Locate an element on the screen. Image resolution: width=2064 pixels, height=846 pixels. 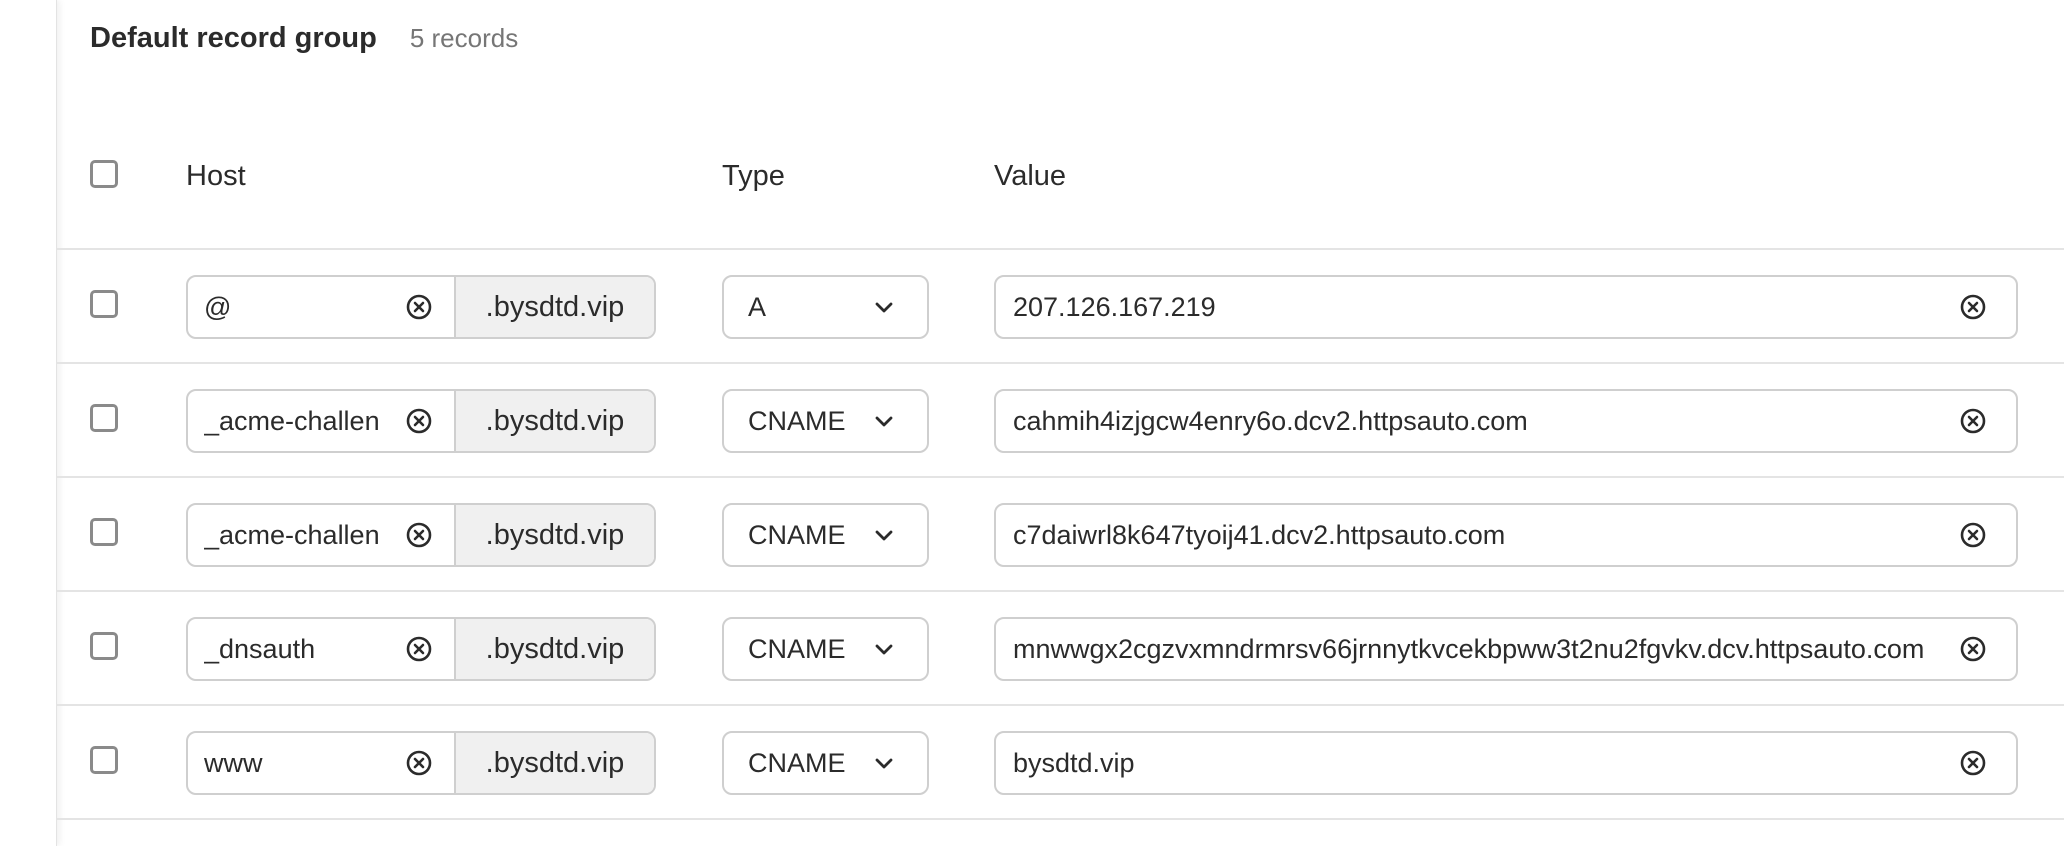
column-header-host: Host is located at coordinates (216, 176).